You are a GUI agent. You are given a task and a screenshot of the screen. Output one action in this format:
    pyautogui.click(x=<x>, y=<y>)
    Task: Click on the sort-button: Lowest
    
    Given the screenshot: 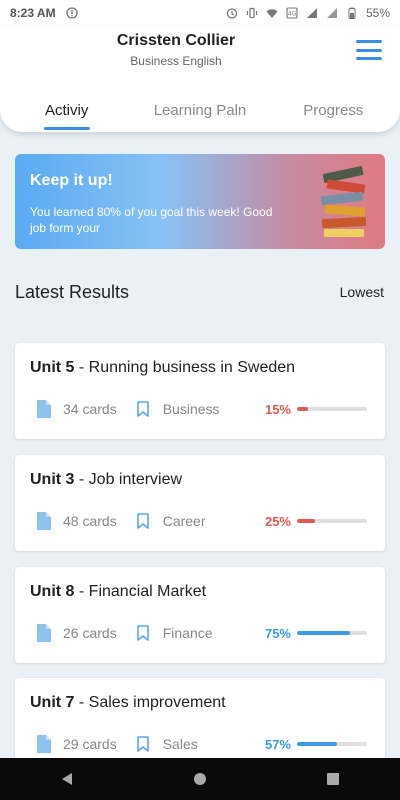 What is the action you would take?
    pyautogui.click(x=362, y=292)
    